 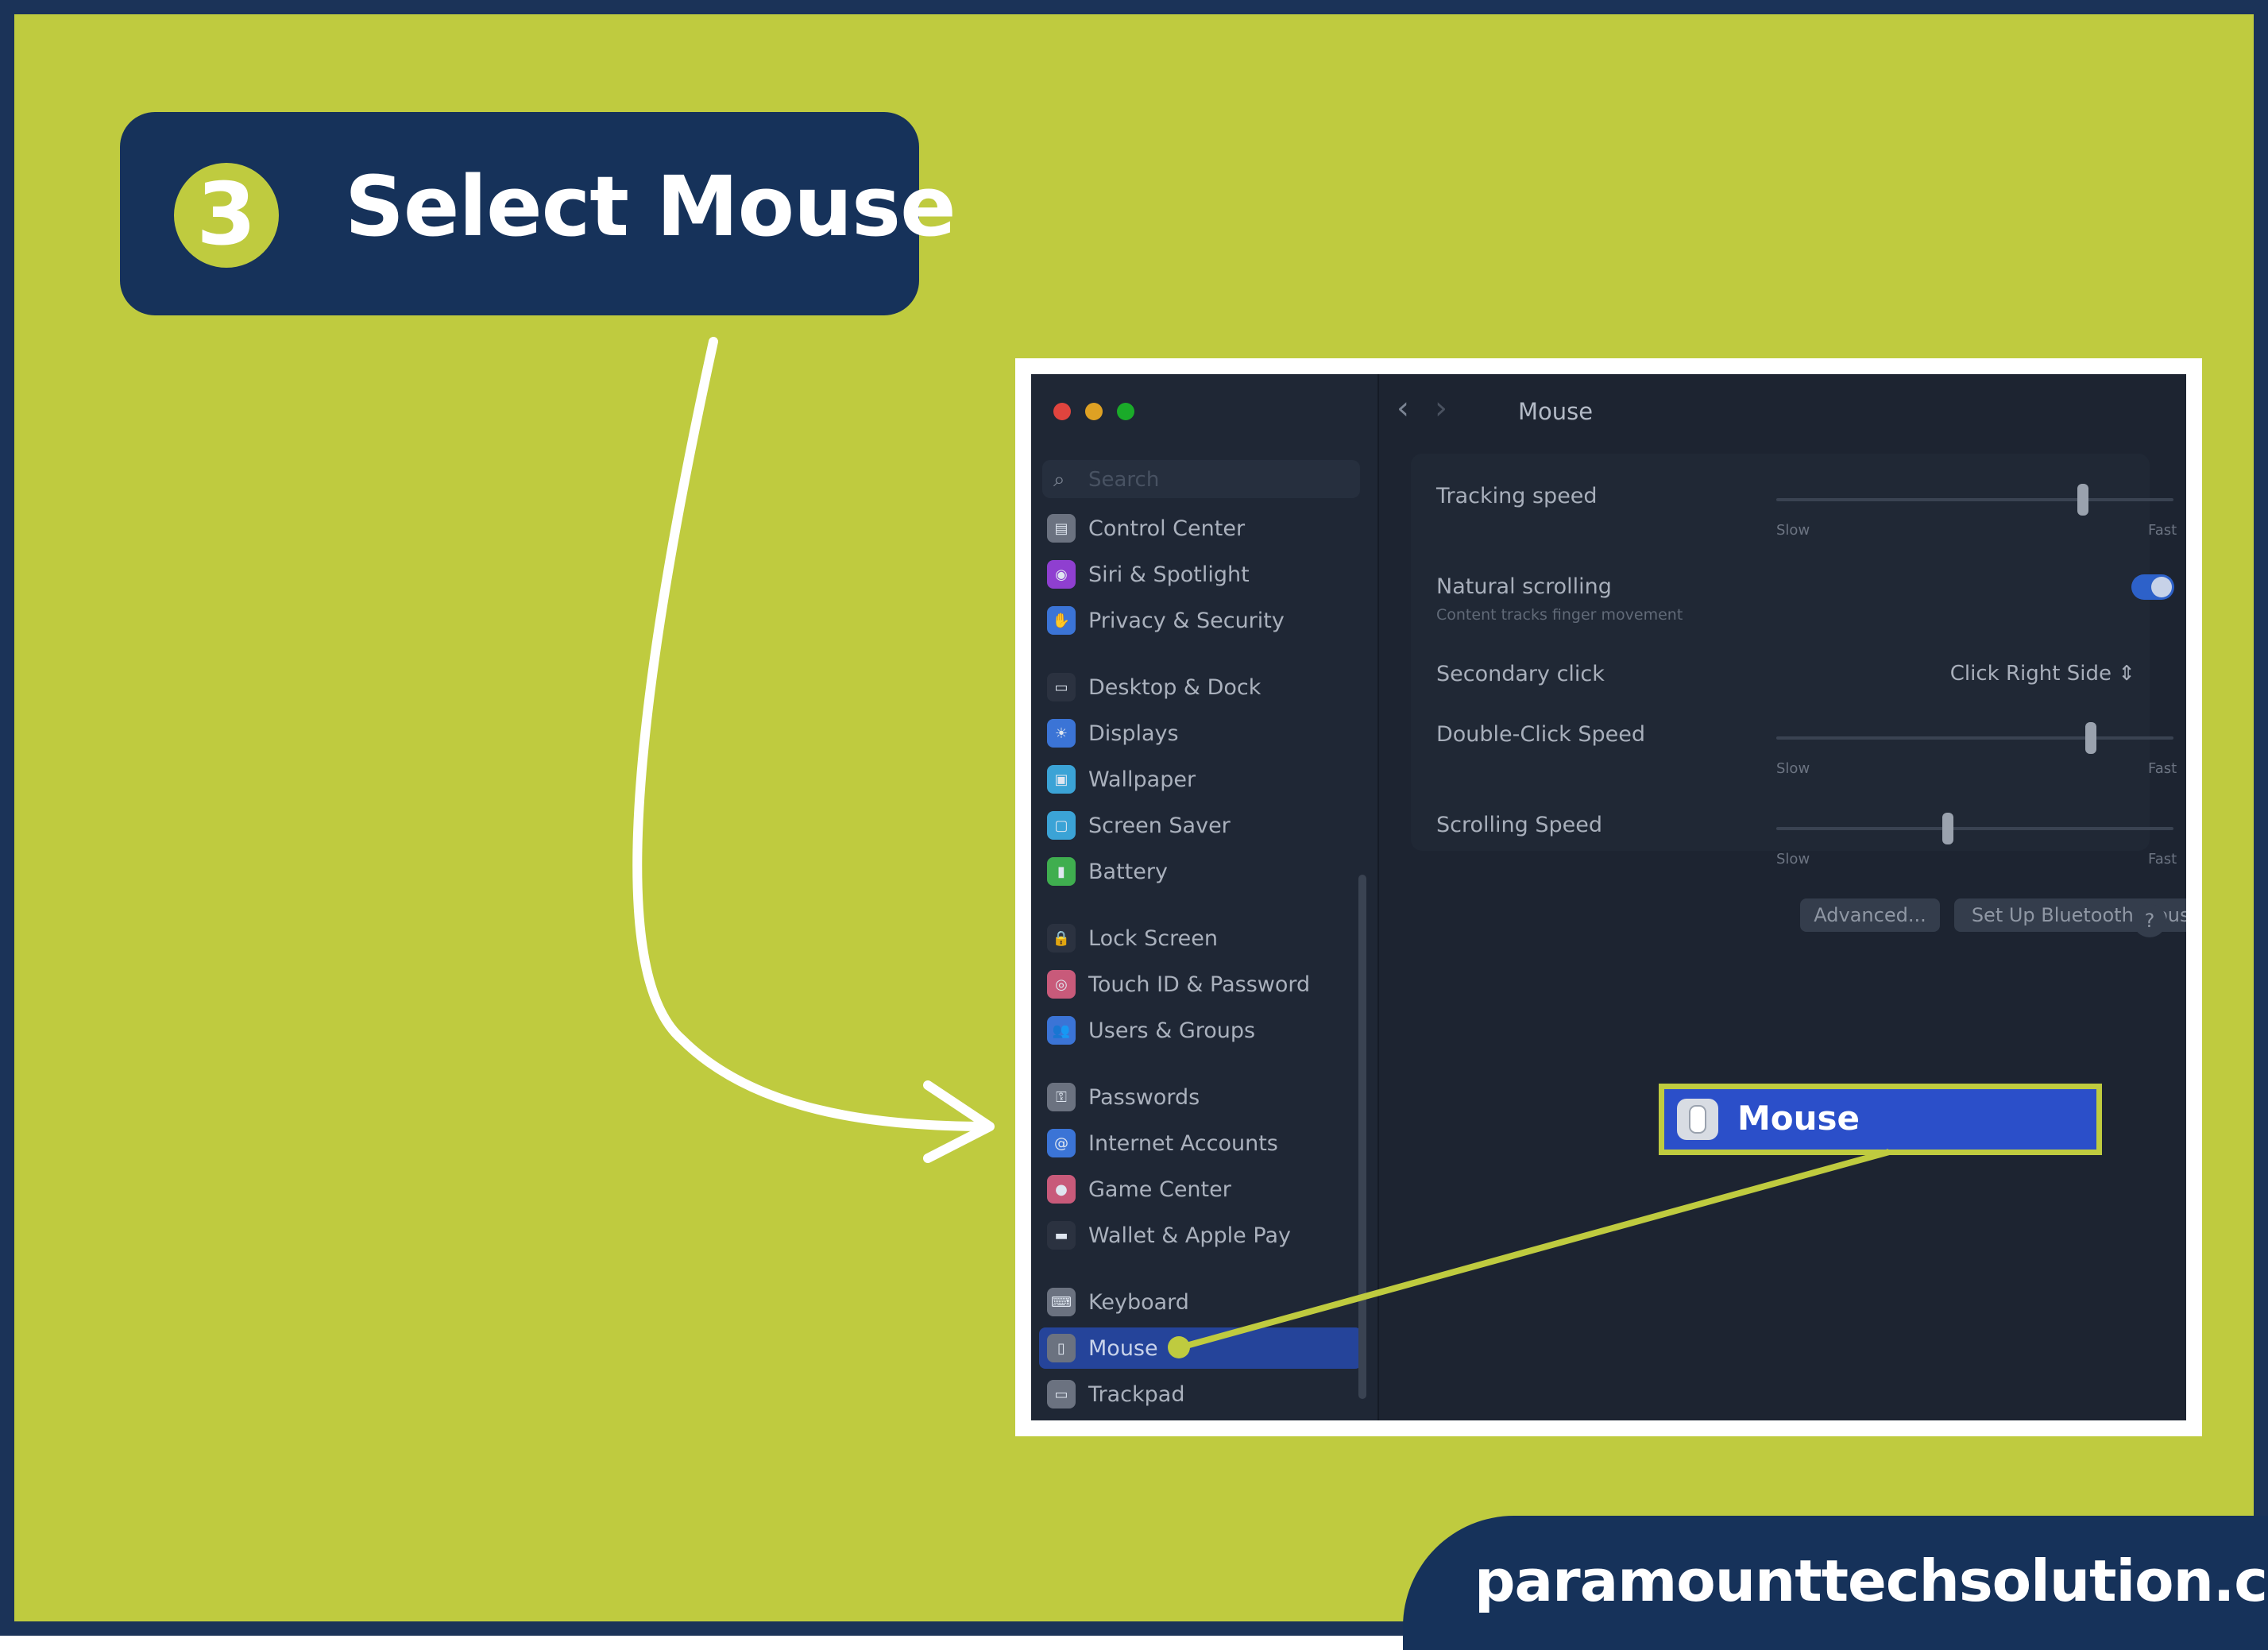 I want to click on wallpaper-icon: ▣, so click(x=1061, y=779).